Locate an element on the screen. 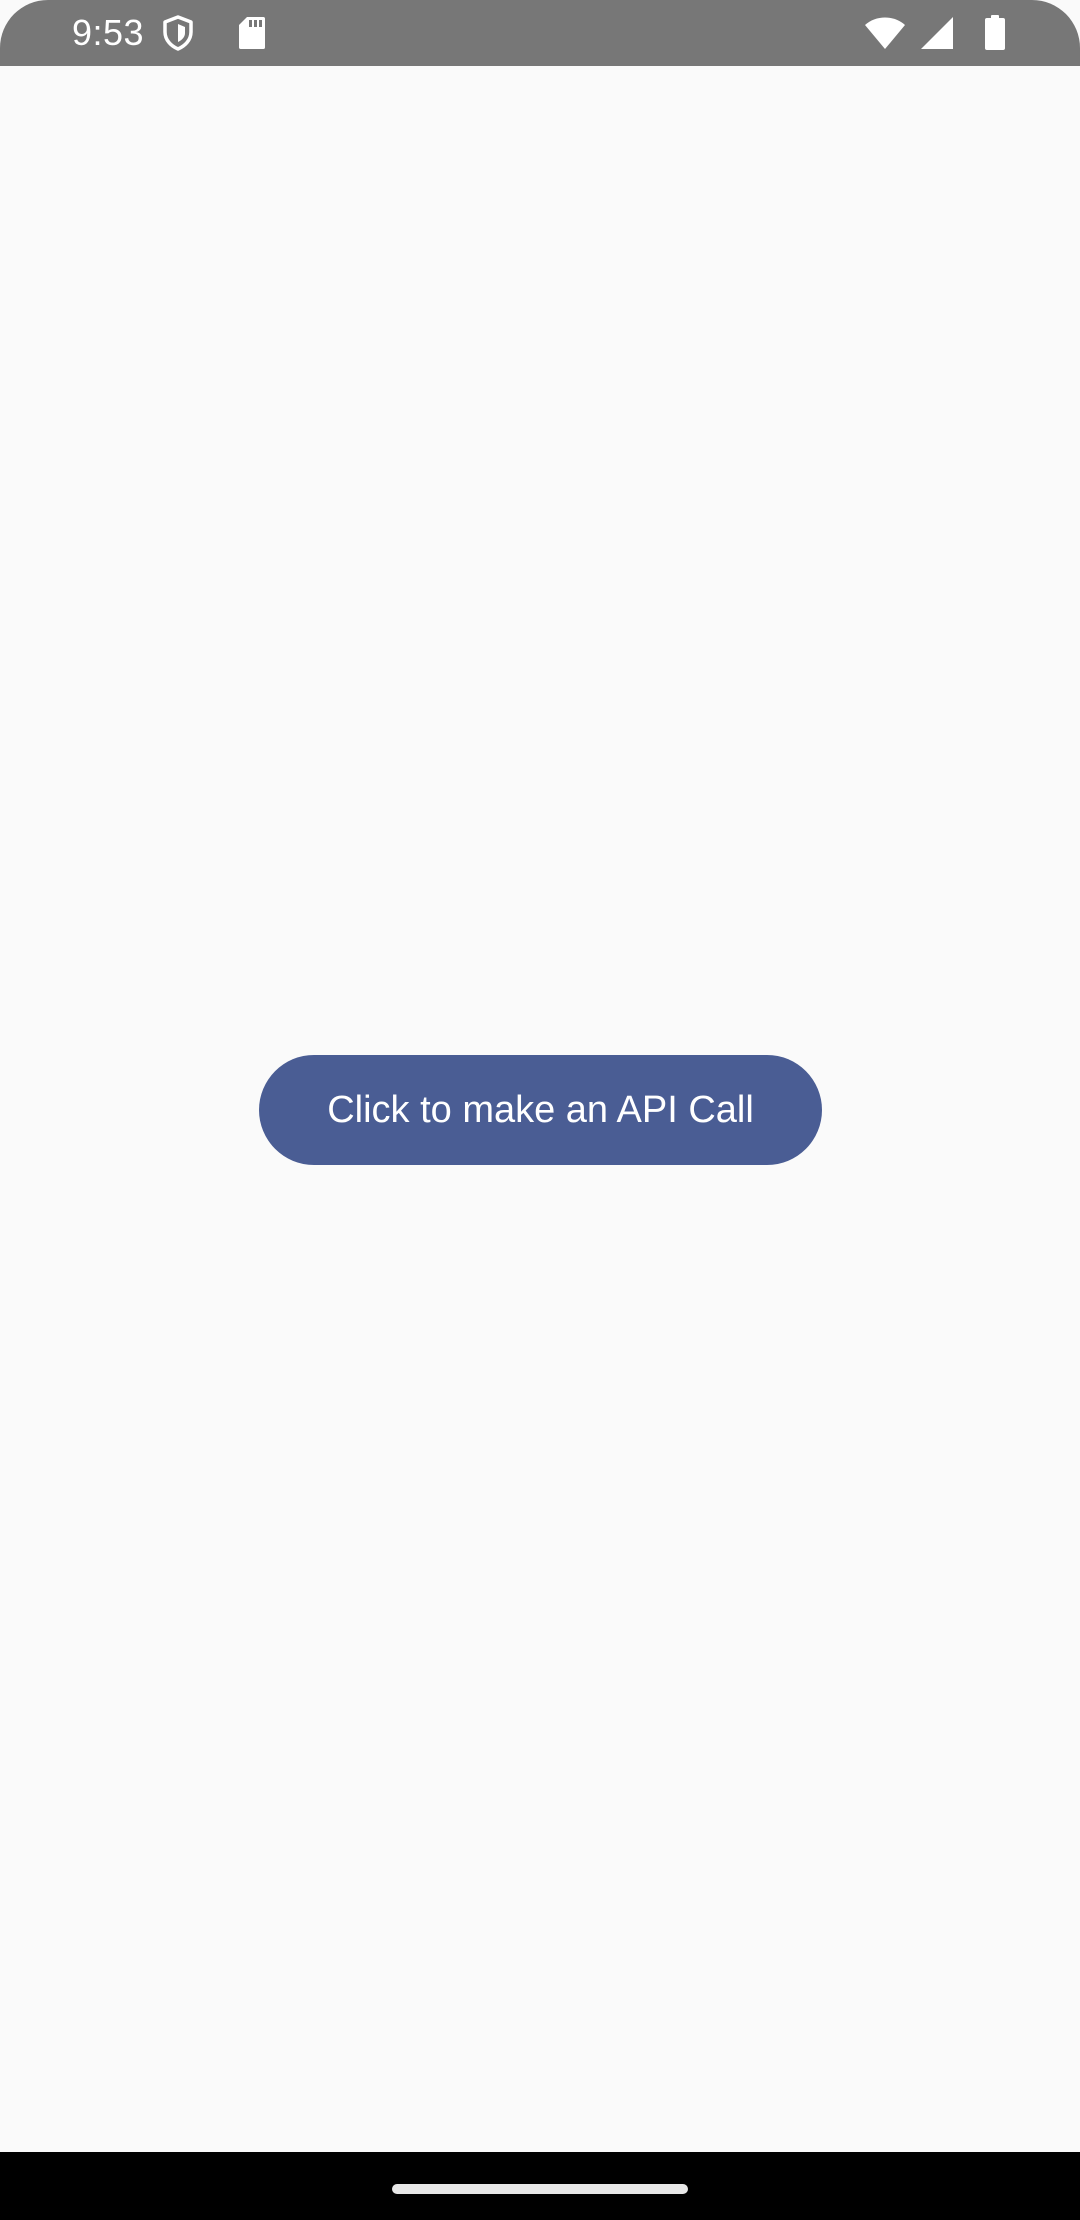  signal-icon is located at coordinates (937, 33).